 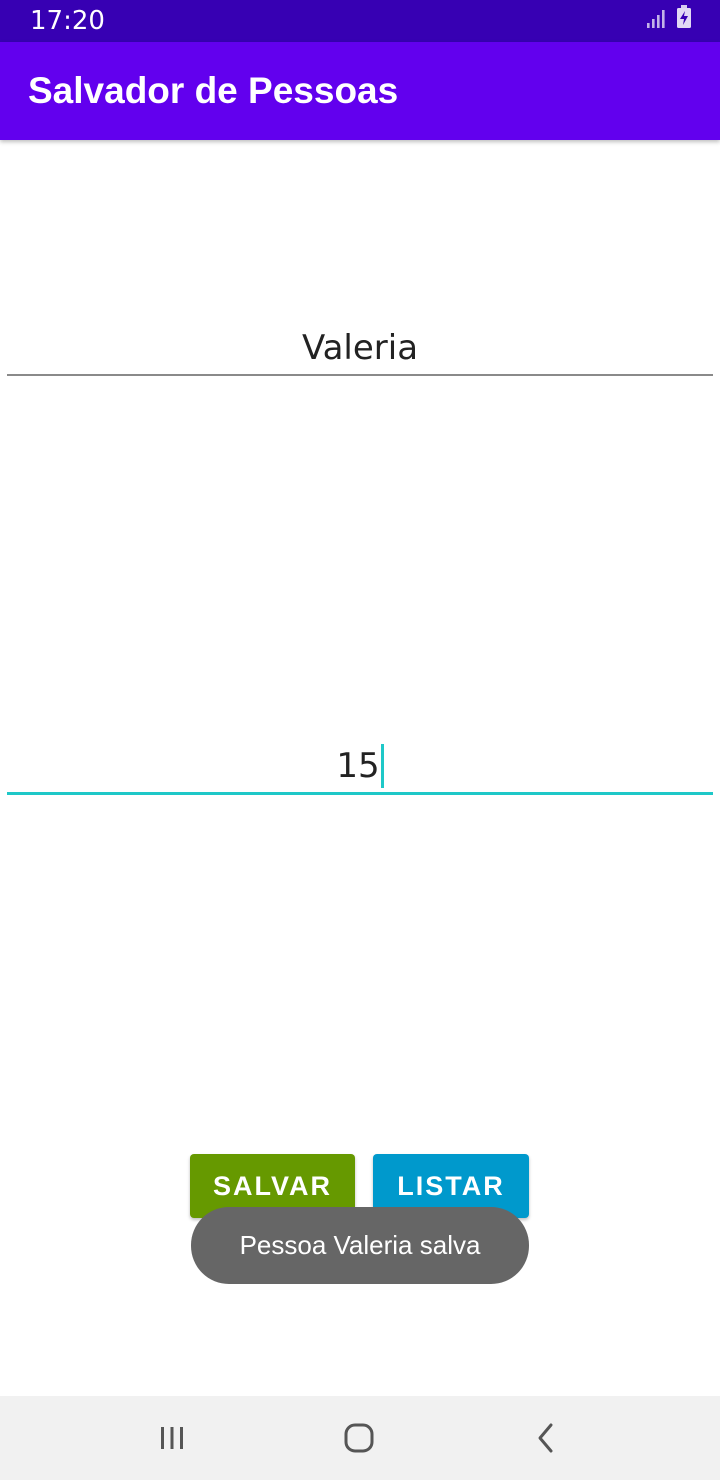 What do you see at coordinates (656, 21) in the screenshot?
I see `signal-icon` at bounding box center [656, 21].